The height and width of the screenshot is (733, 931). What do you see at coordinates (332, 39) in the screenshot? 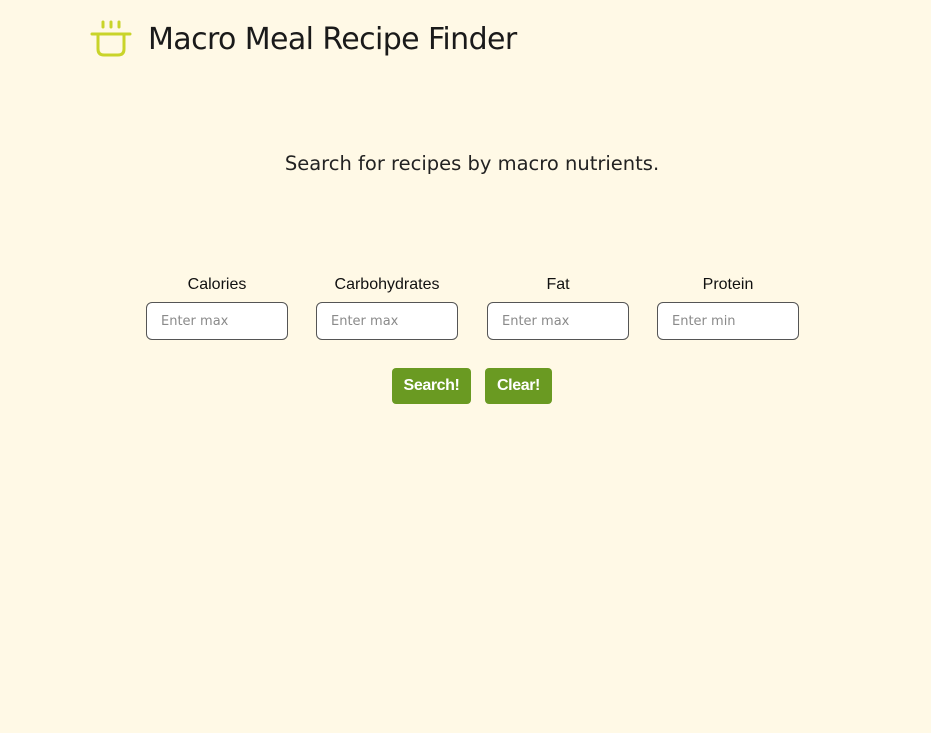
I see `app-title: Macro Meal Recipe Finder` at bounding box center [332, 39].